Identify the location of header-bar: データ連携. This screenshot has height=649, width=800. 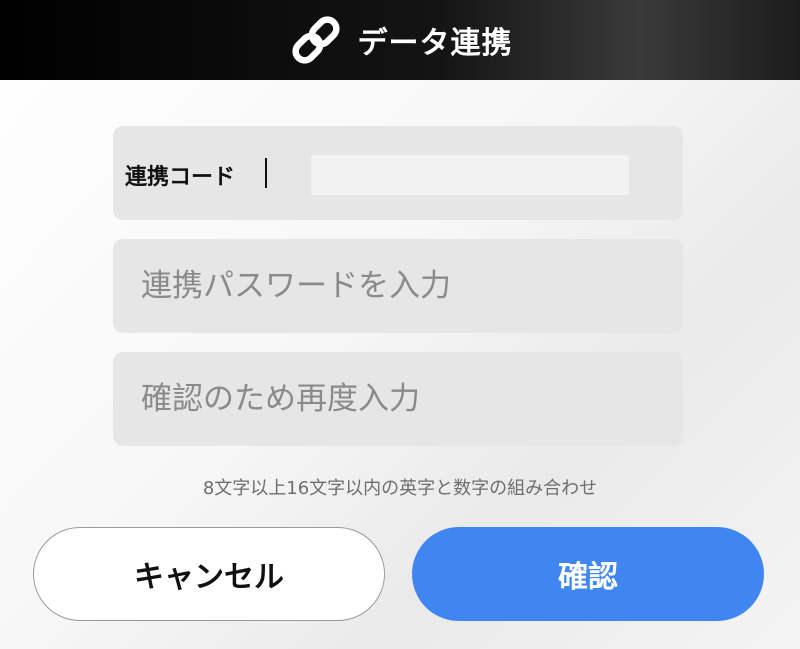
(400, 40).